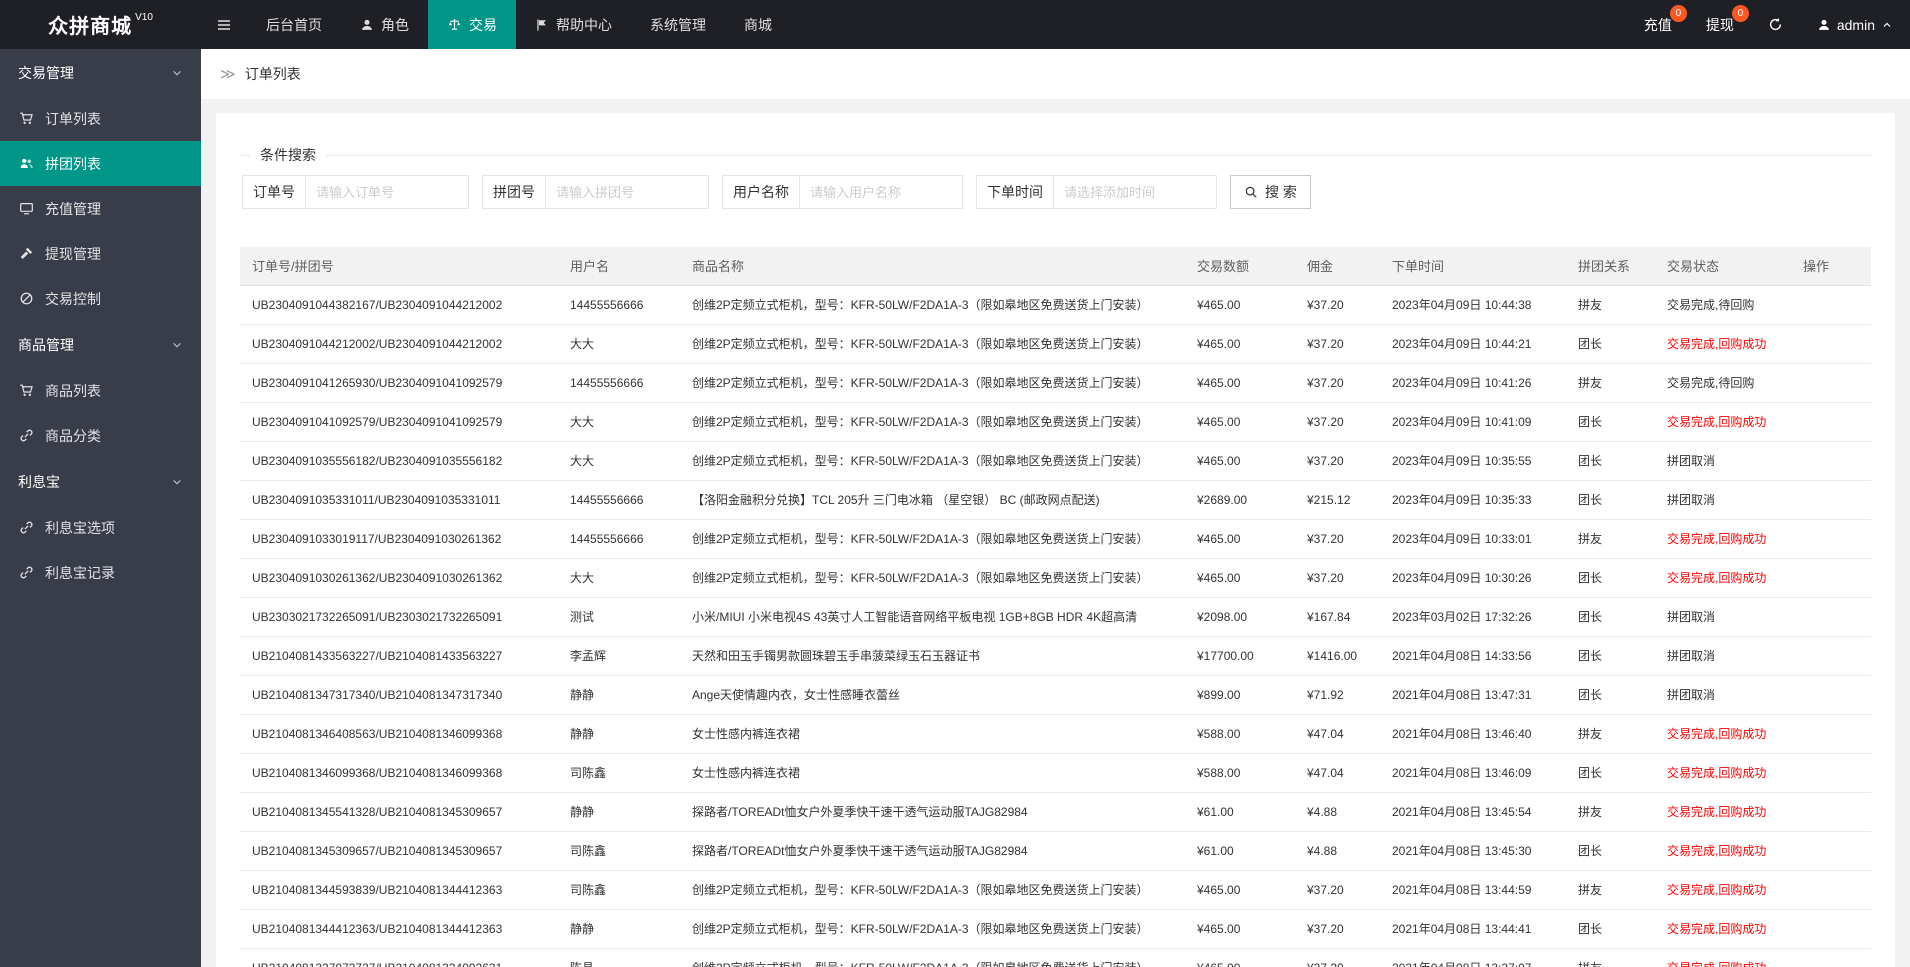 The image size is (1910, 967). I want to click on withdraw-label: 提现, so click(1719, 24).